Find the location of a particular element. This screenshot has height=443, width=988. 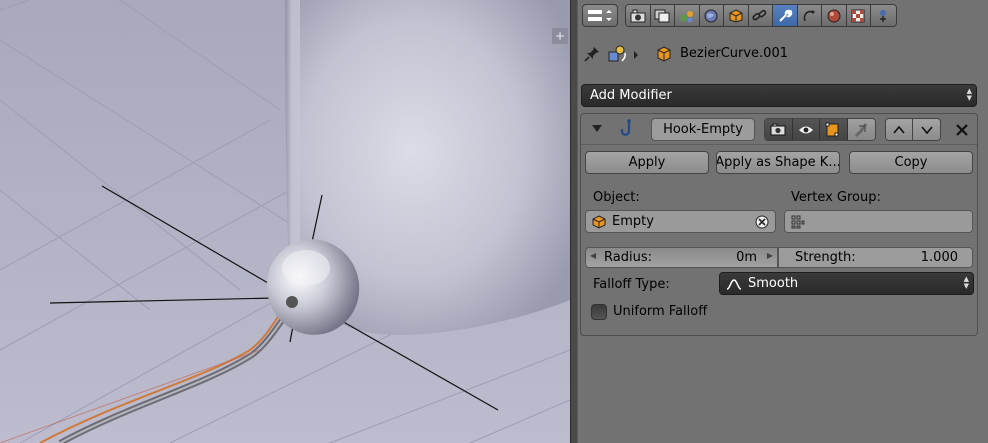

render-layers-icon is located at coordinates (662, 15).